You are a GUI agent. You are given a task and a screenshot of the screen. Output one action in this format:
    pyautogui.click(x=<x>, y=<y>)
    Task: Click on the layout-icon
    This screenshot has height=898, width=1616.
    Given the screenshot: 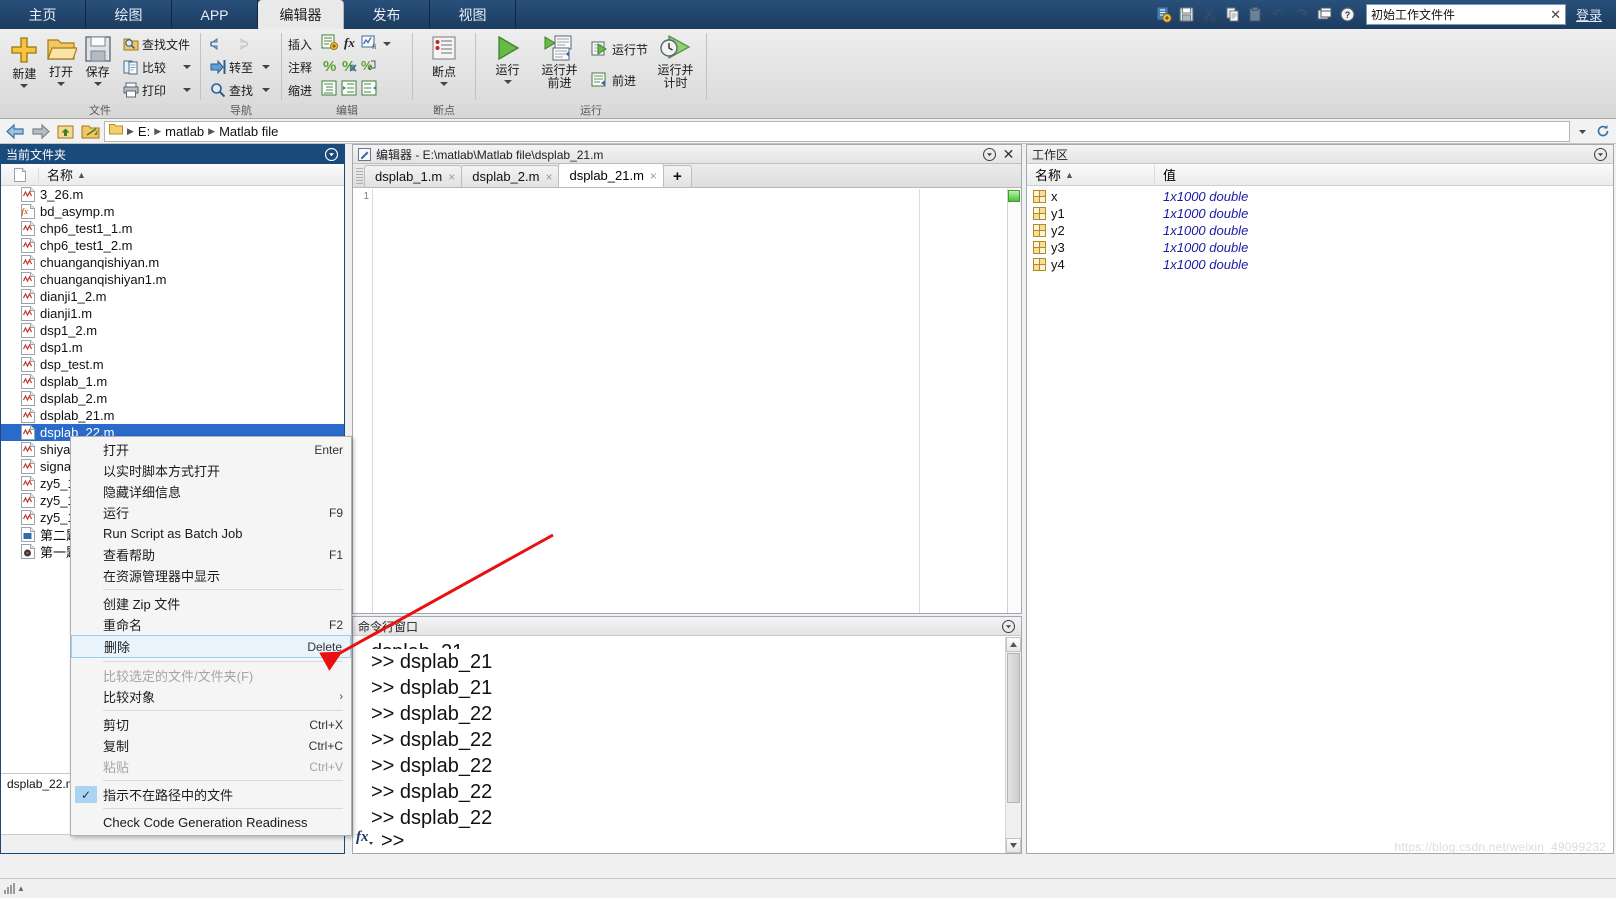 What is the action you would take?
    pyautogui.click(x=1324, y=14)
    